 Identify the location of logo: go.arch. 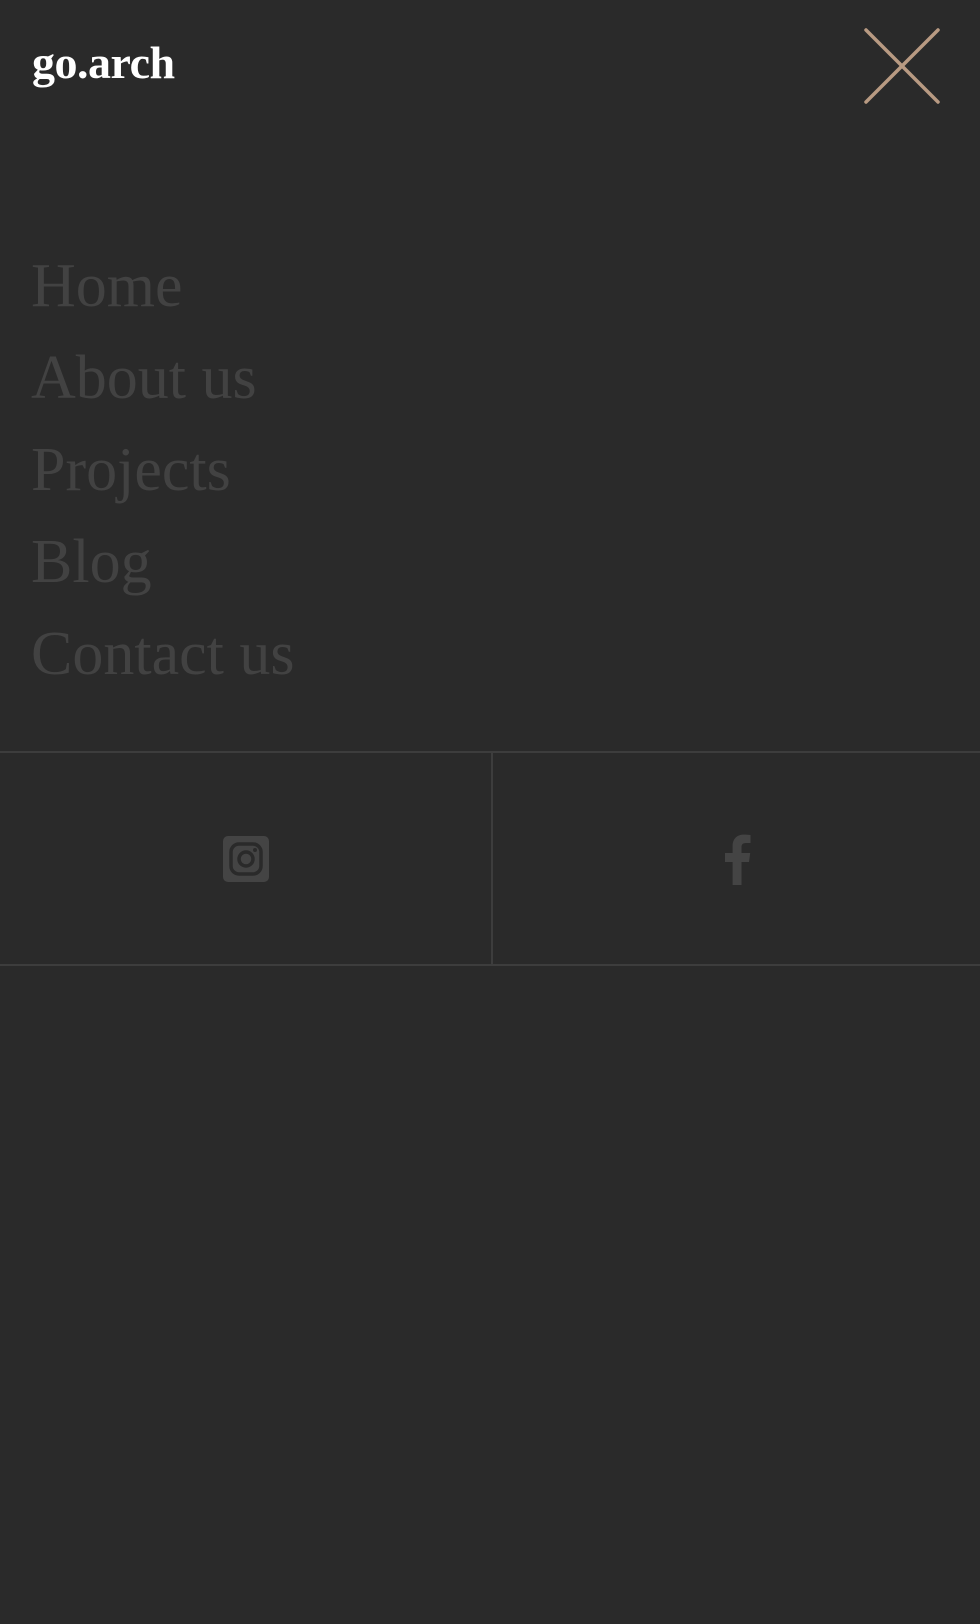
(103, 63).